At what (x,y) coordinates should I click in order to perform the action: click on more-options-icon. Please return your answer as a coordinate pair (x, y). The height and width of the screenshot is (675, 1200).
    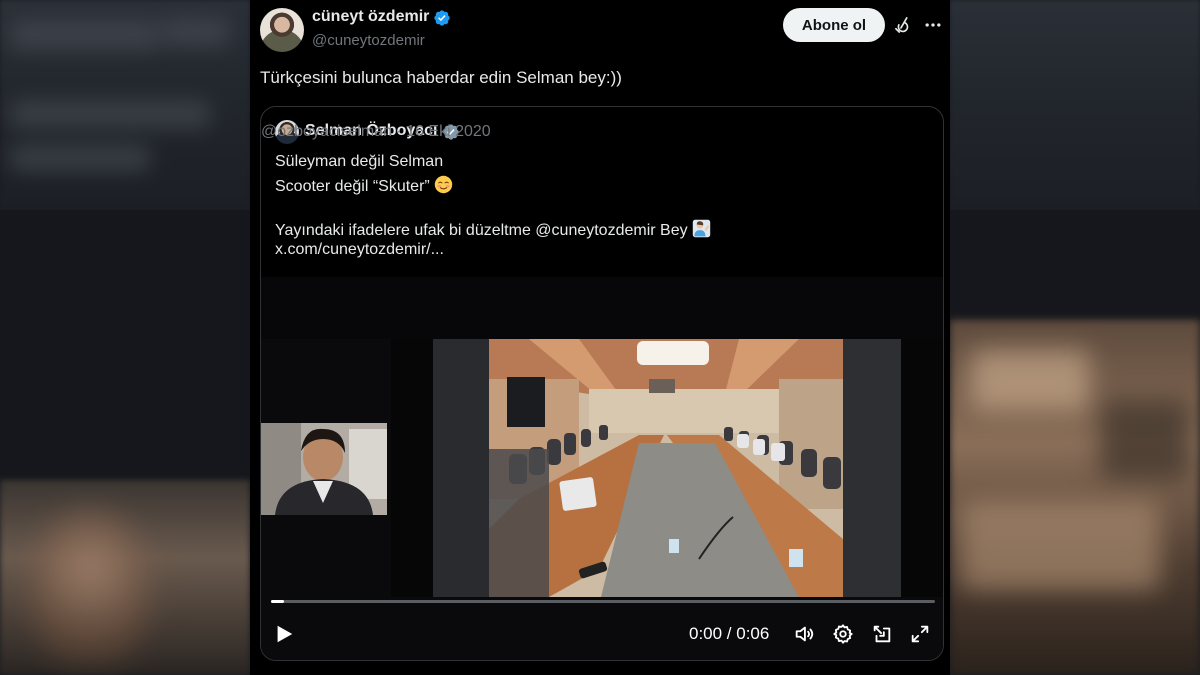
    Looking at the image, I should click on (933, 25).